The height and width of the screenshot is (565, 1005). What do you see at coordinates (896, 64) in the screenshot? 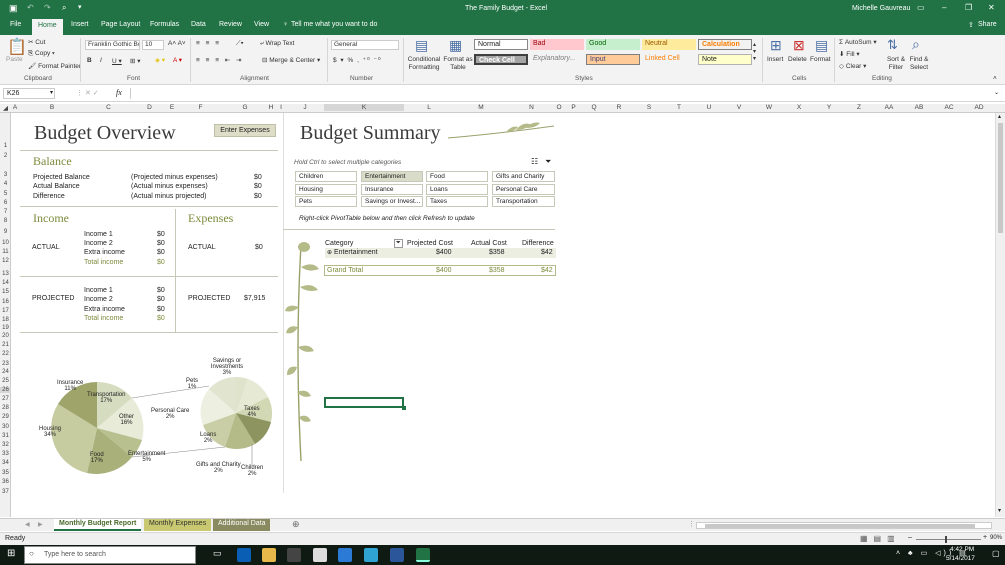
I see `sort-filter-button: Sort & Filter` at bounding box center [896, 64].